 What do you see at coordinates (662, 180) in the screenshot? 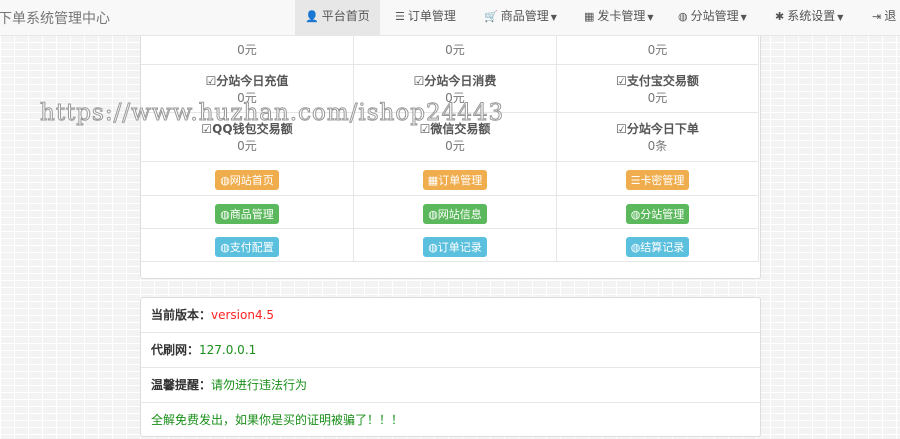
I see `link-label: 卡密管理` at bounding box center [662, 180].